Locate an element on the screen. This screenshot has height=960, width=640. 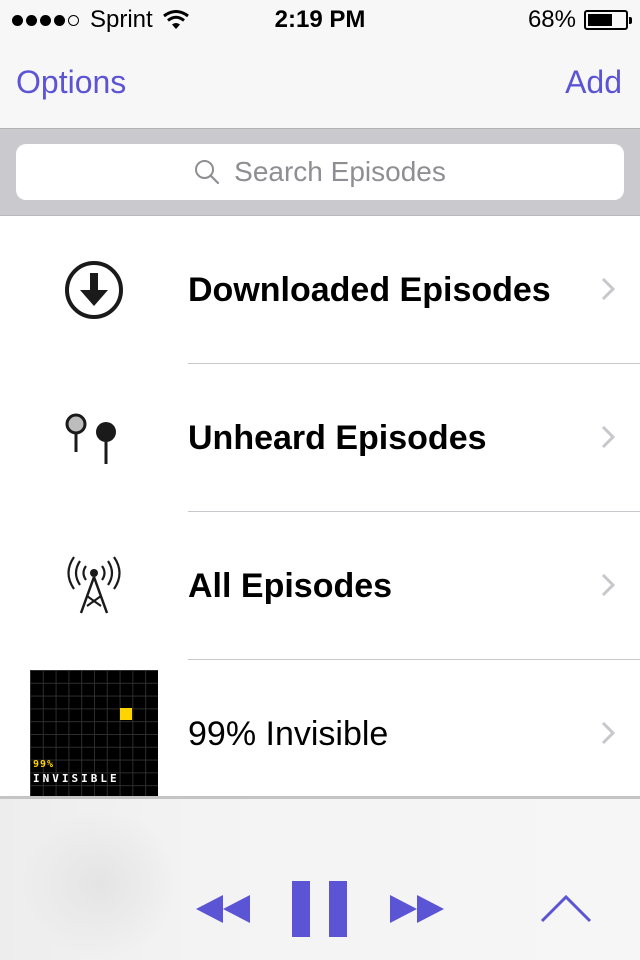
chevron-up-icon is located at coordinates (566, 908).